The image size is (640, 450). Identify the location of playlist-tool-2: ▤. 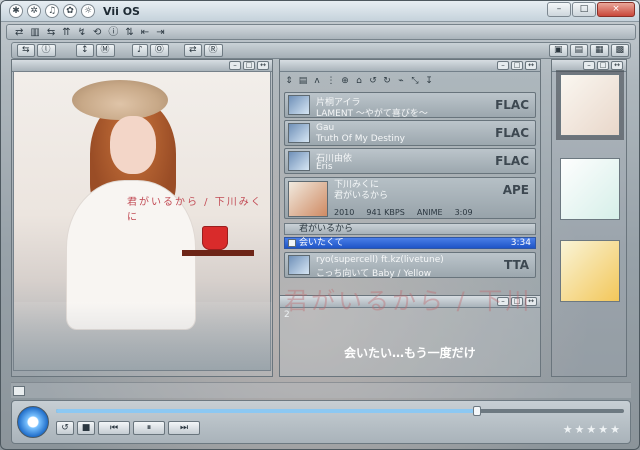
(303, 81).